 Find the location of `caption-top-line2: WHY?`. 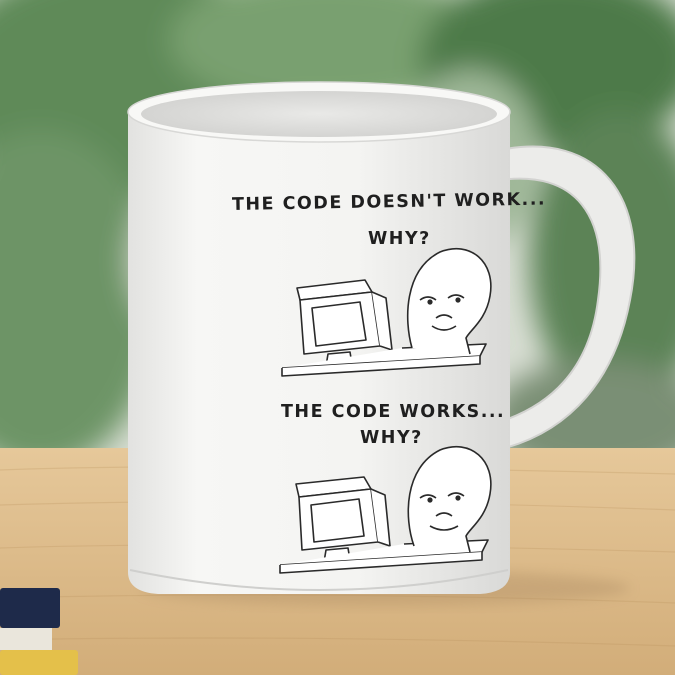

caption-top-line2: WHY? is located at coordinates (399, 239).